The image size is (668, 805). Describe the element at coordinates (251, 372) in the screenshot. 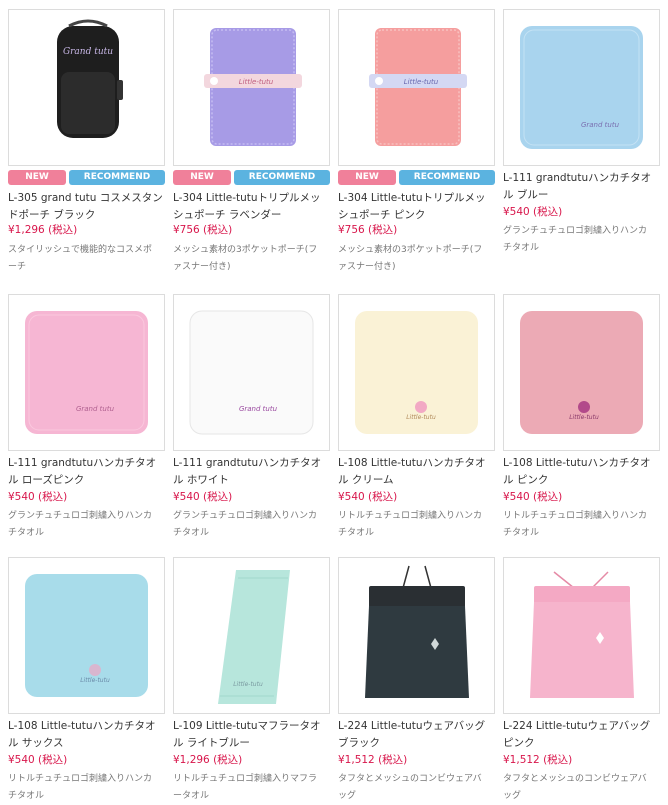

I see `product-image-white-towel: Grand tutu` at that location.